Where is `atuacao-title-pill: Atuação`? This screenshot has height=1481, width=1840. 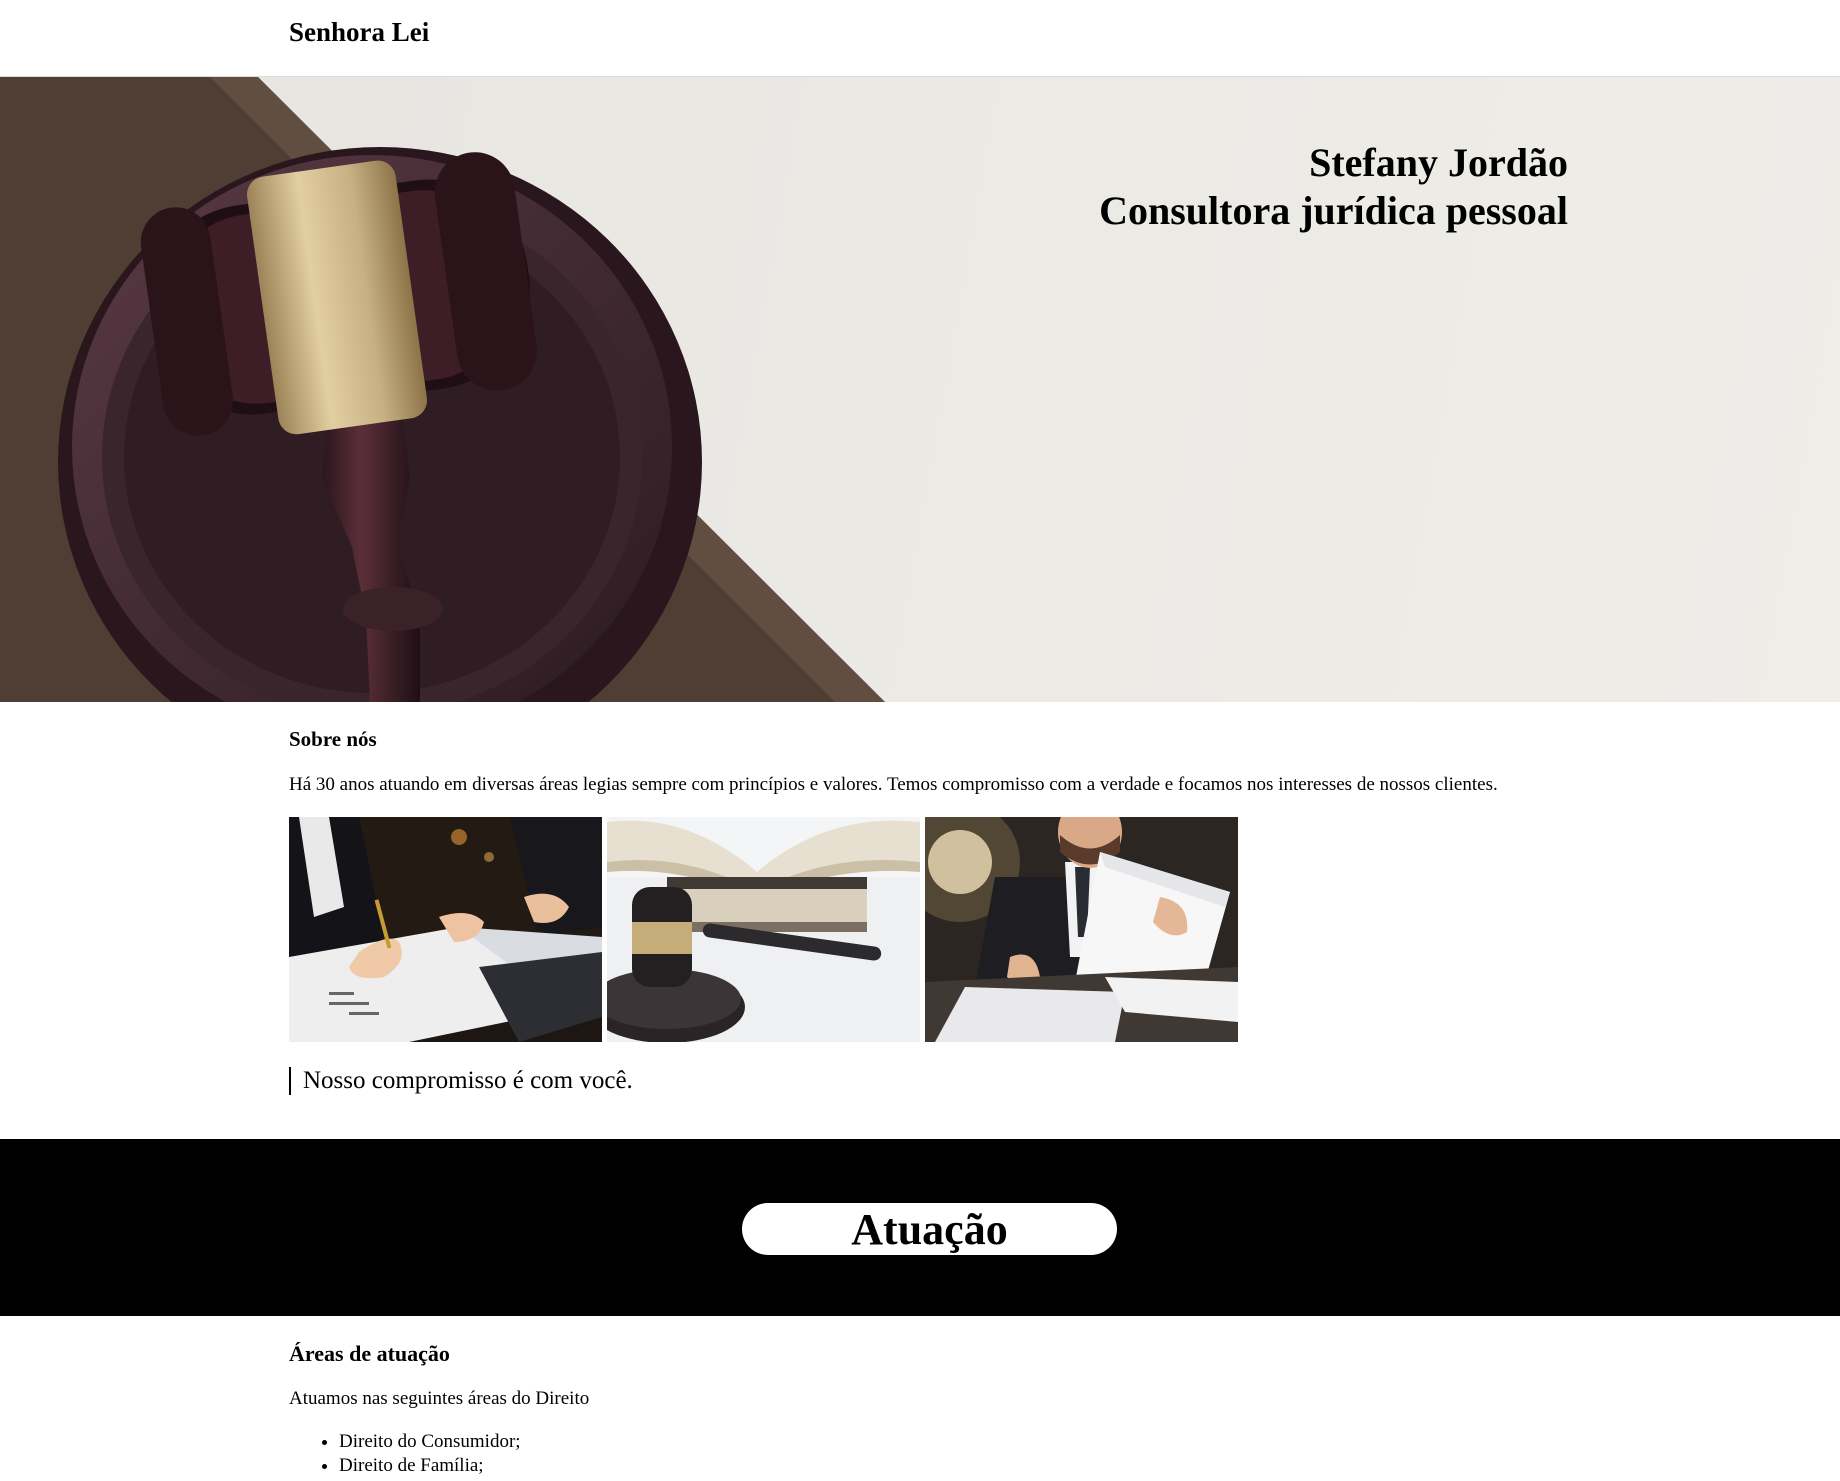
atuacao-title-pill: Atuação is located at coordinates (929, 1229).